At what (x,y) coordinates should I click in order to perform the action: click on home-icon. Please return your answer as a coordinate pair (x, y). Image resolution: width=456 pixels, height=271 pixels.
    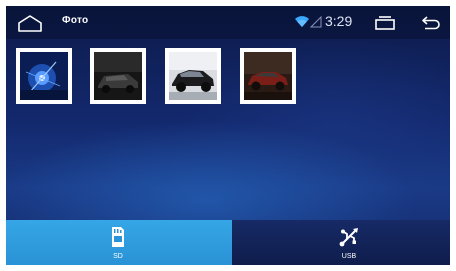
    Looking at the image, I should click on (30, 23).